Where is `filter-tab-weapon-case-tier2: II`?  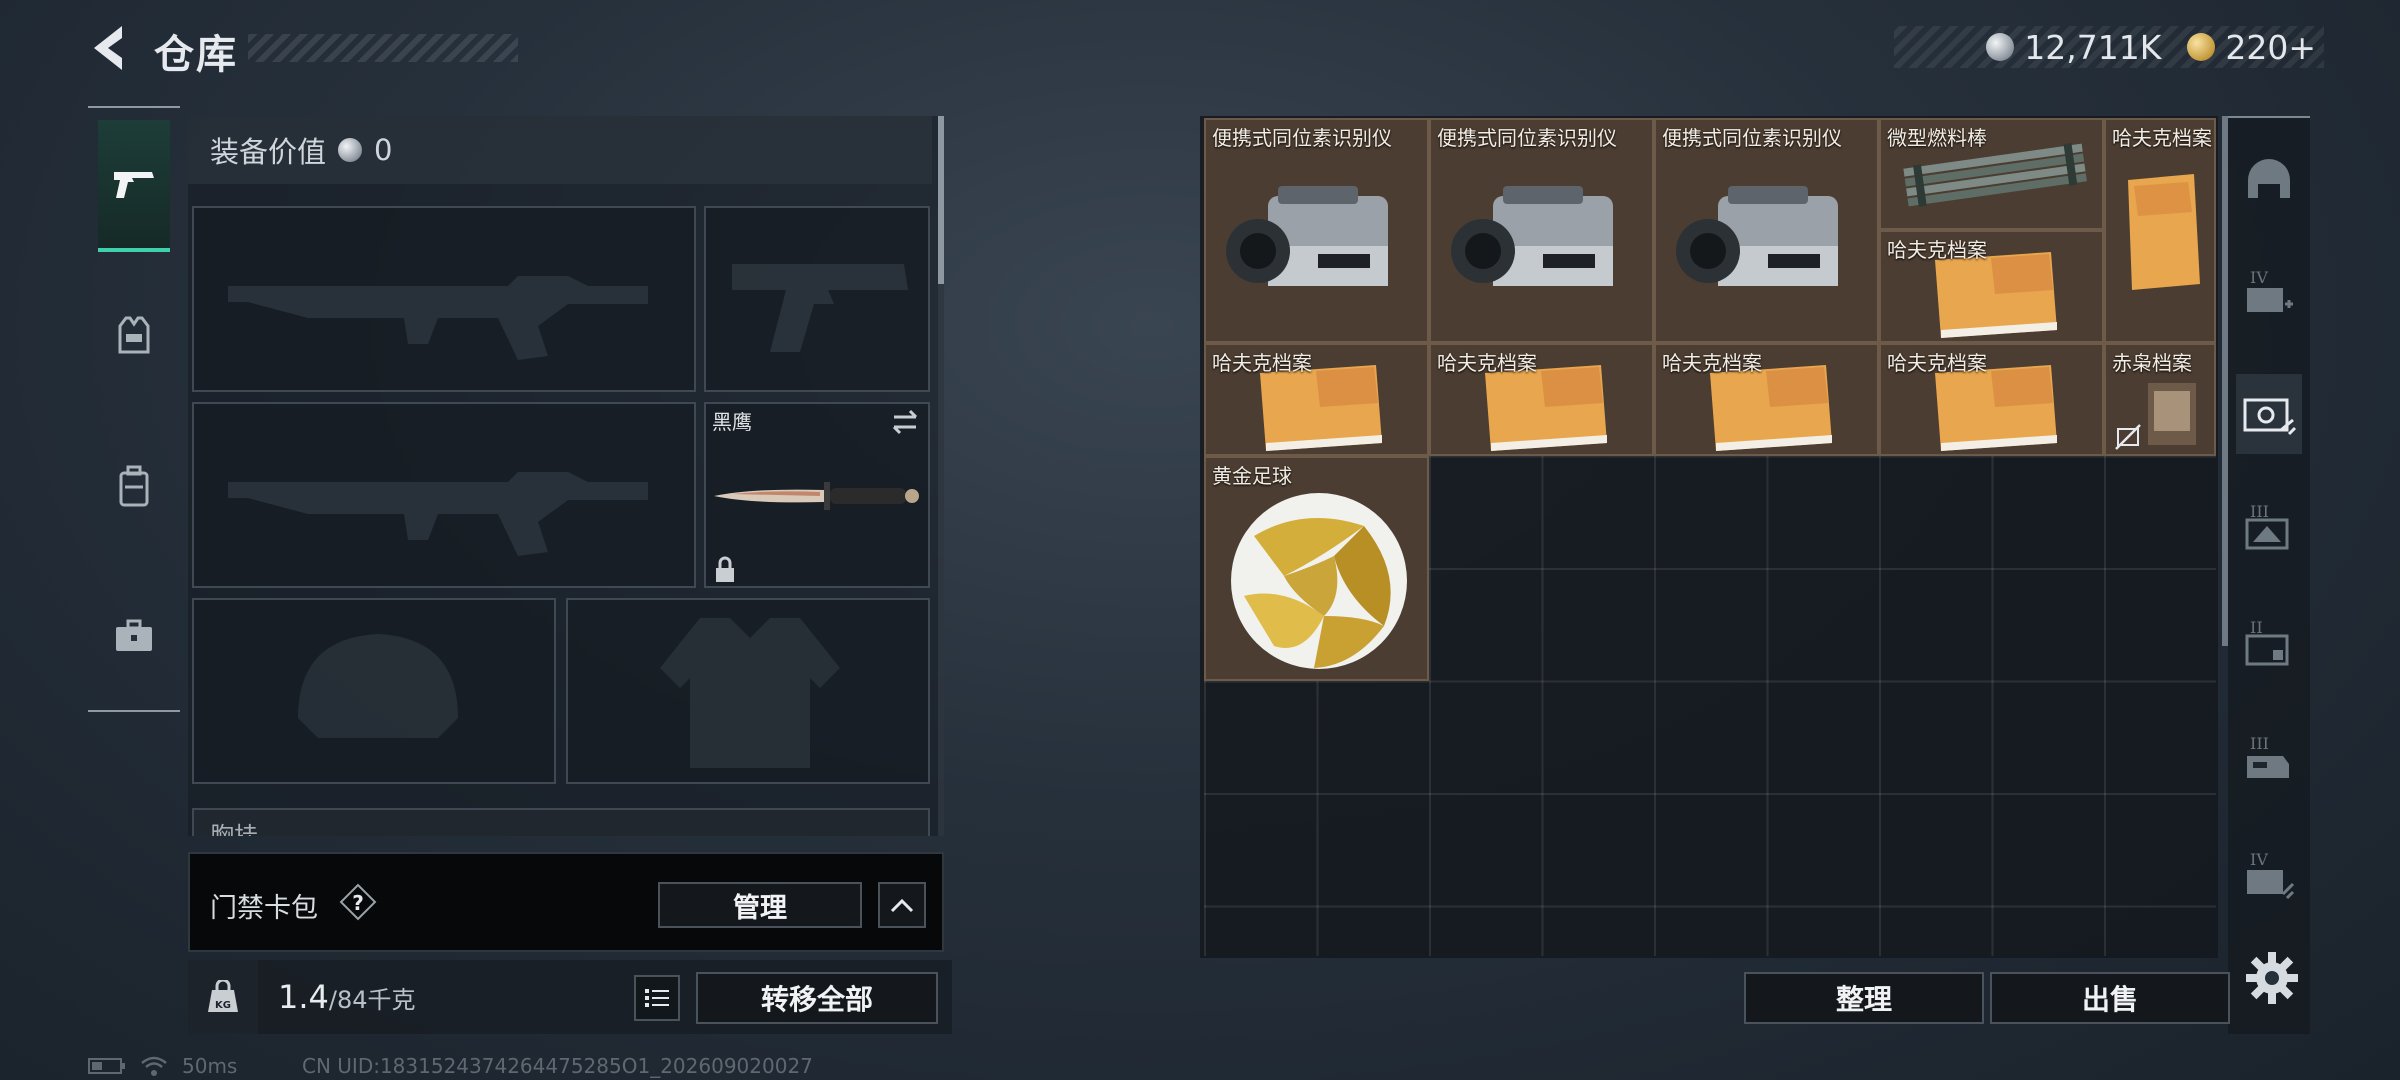
filter-tab-weapon-case-tier2: II is located at coordinates (2269, 648).